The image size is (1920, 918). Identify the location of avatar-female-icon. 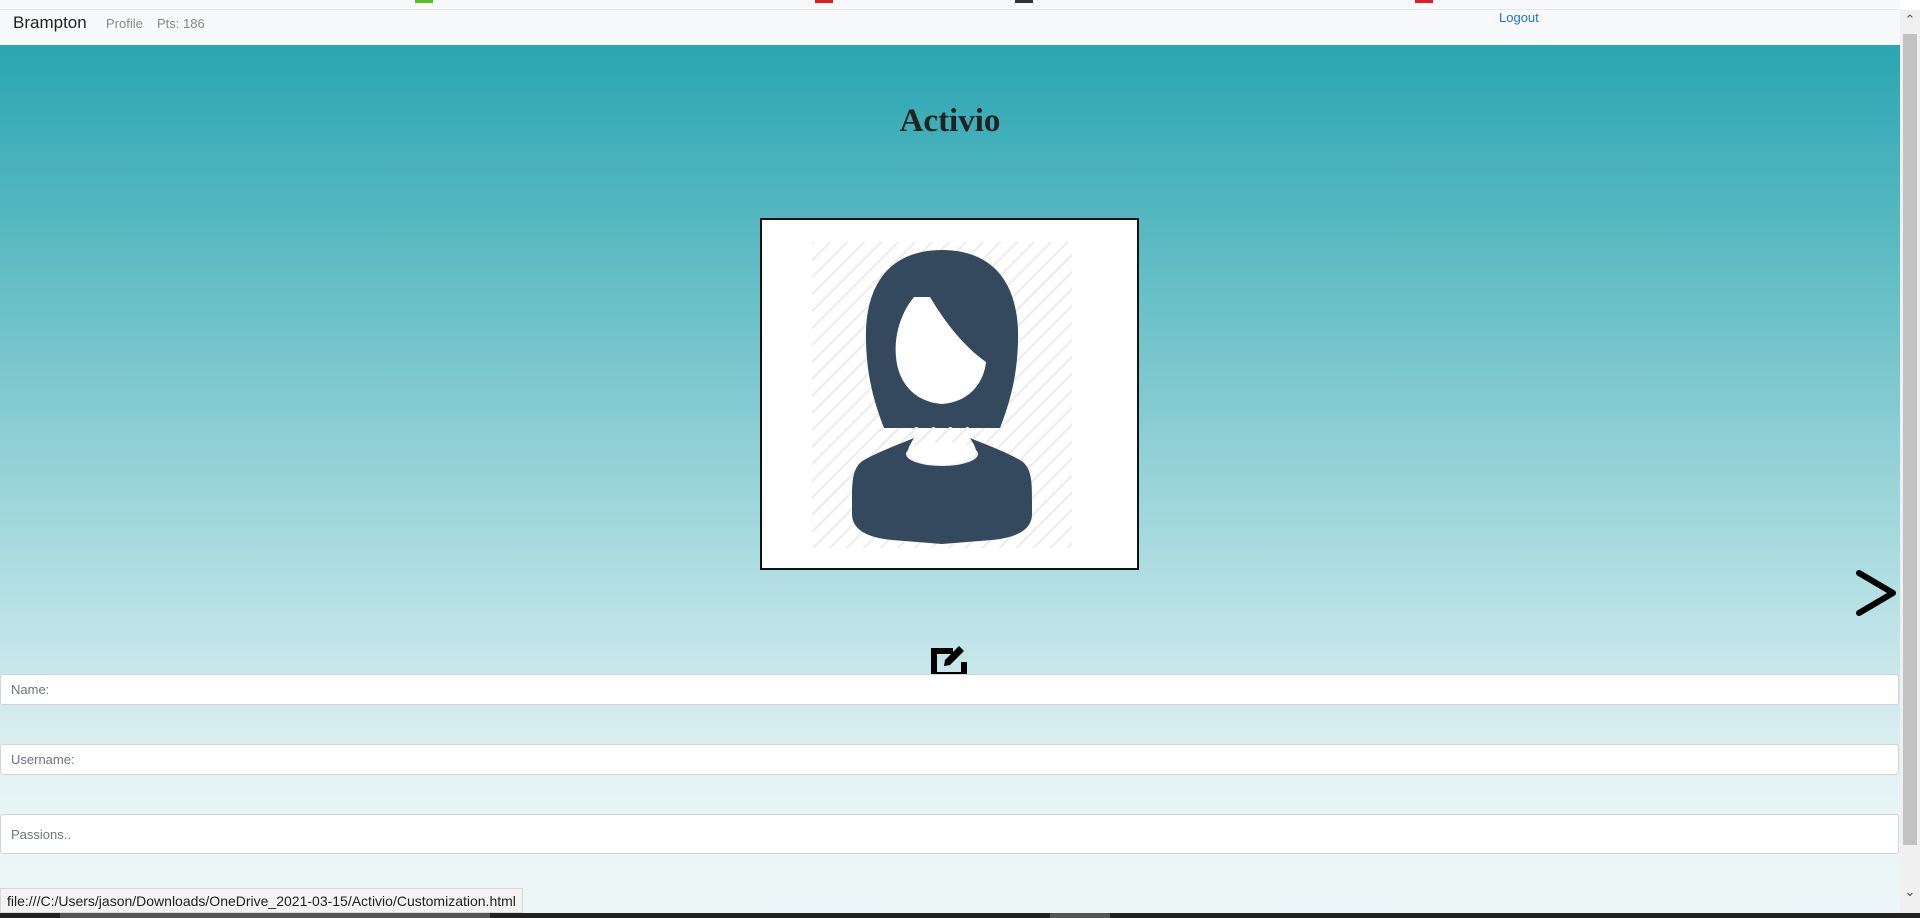
(942, 395).